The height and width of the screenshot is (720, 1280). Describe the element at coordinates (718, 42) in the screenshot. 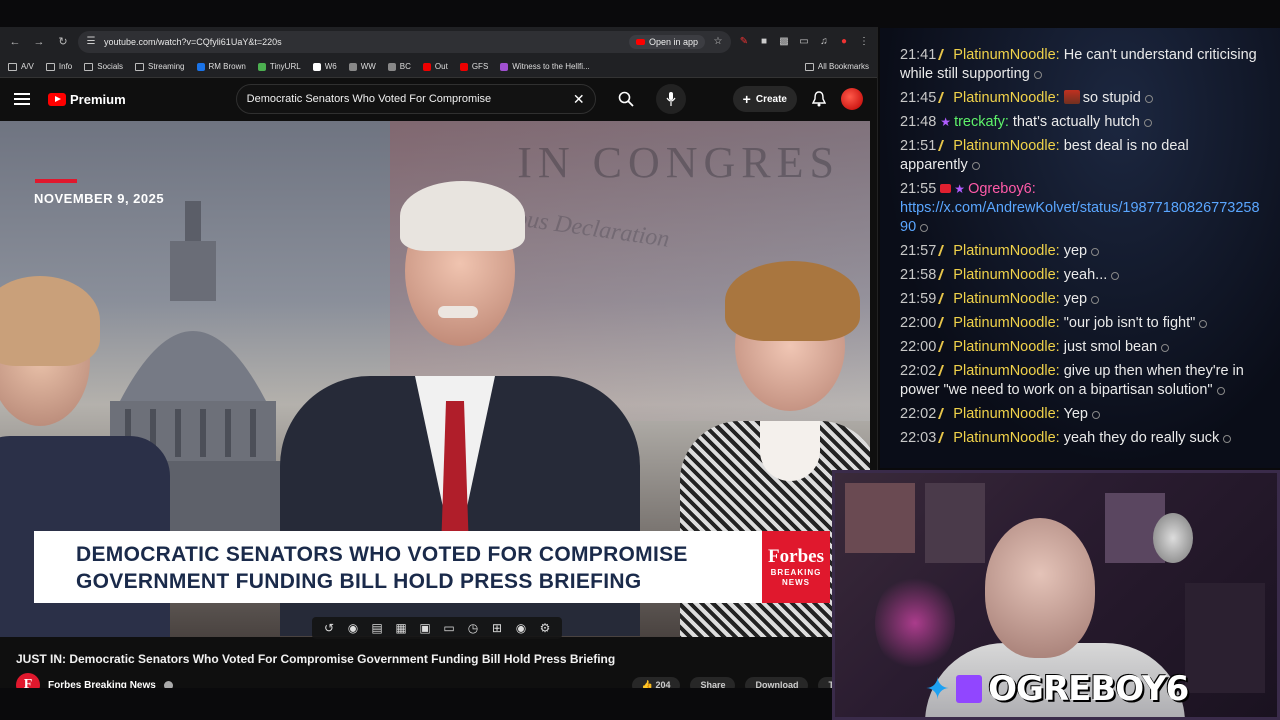

I see `bookmark-star-icon: ☆` at that location.